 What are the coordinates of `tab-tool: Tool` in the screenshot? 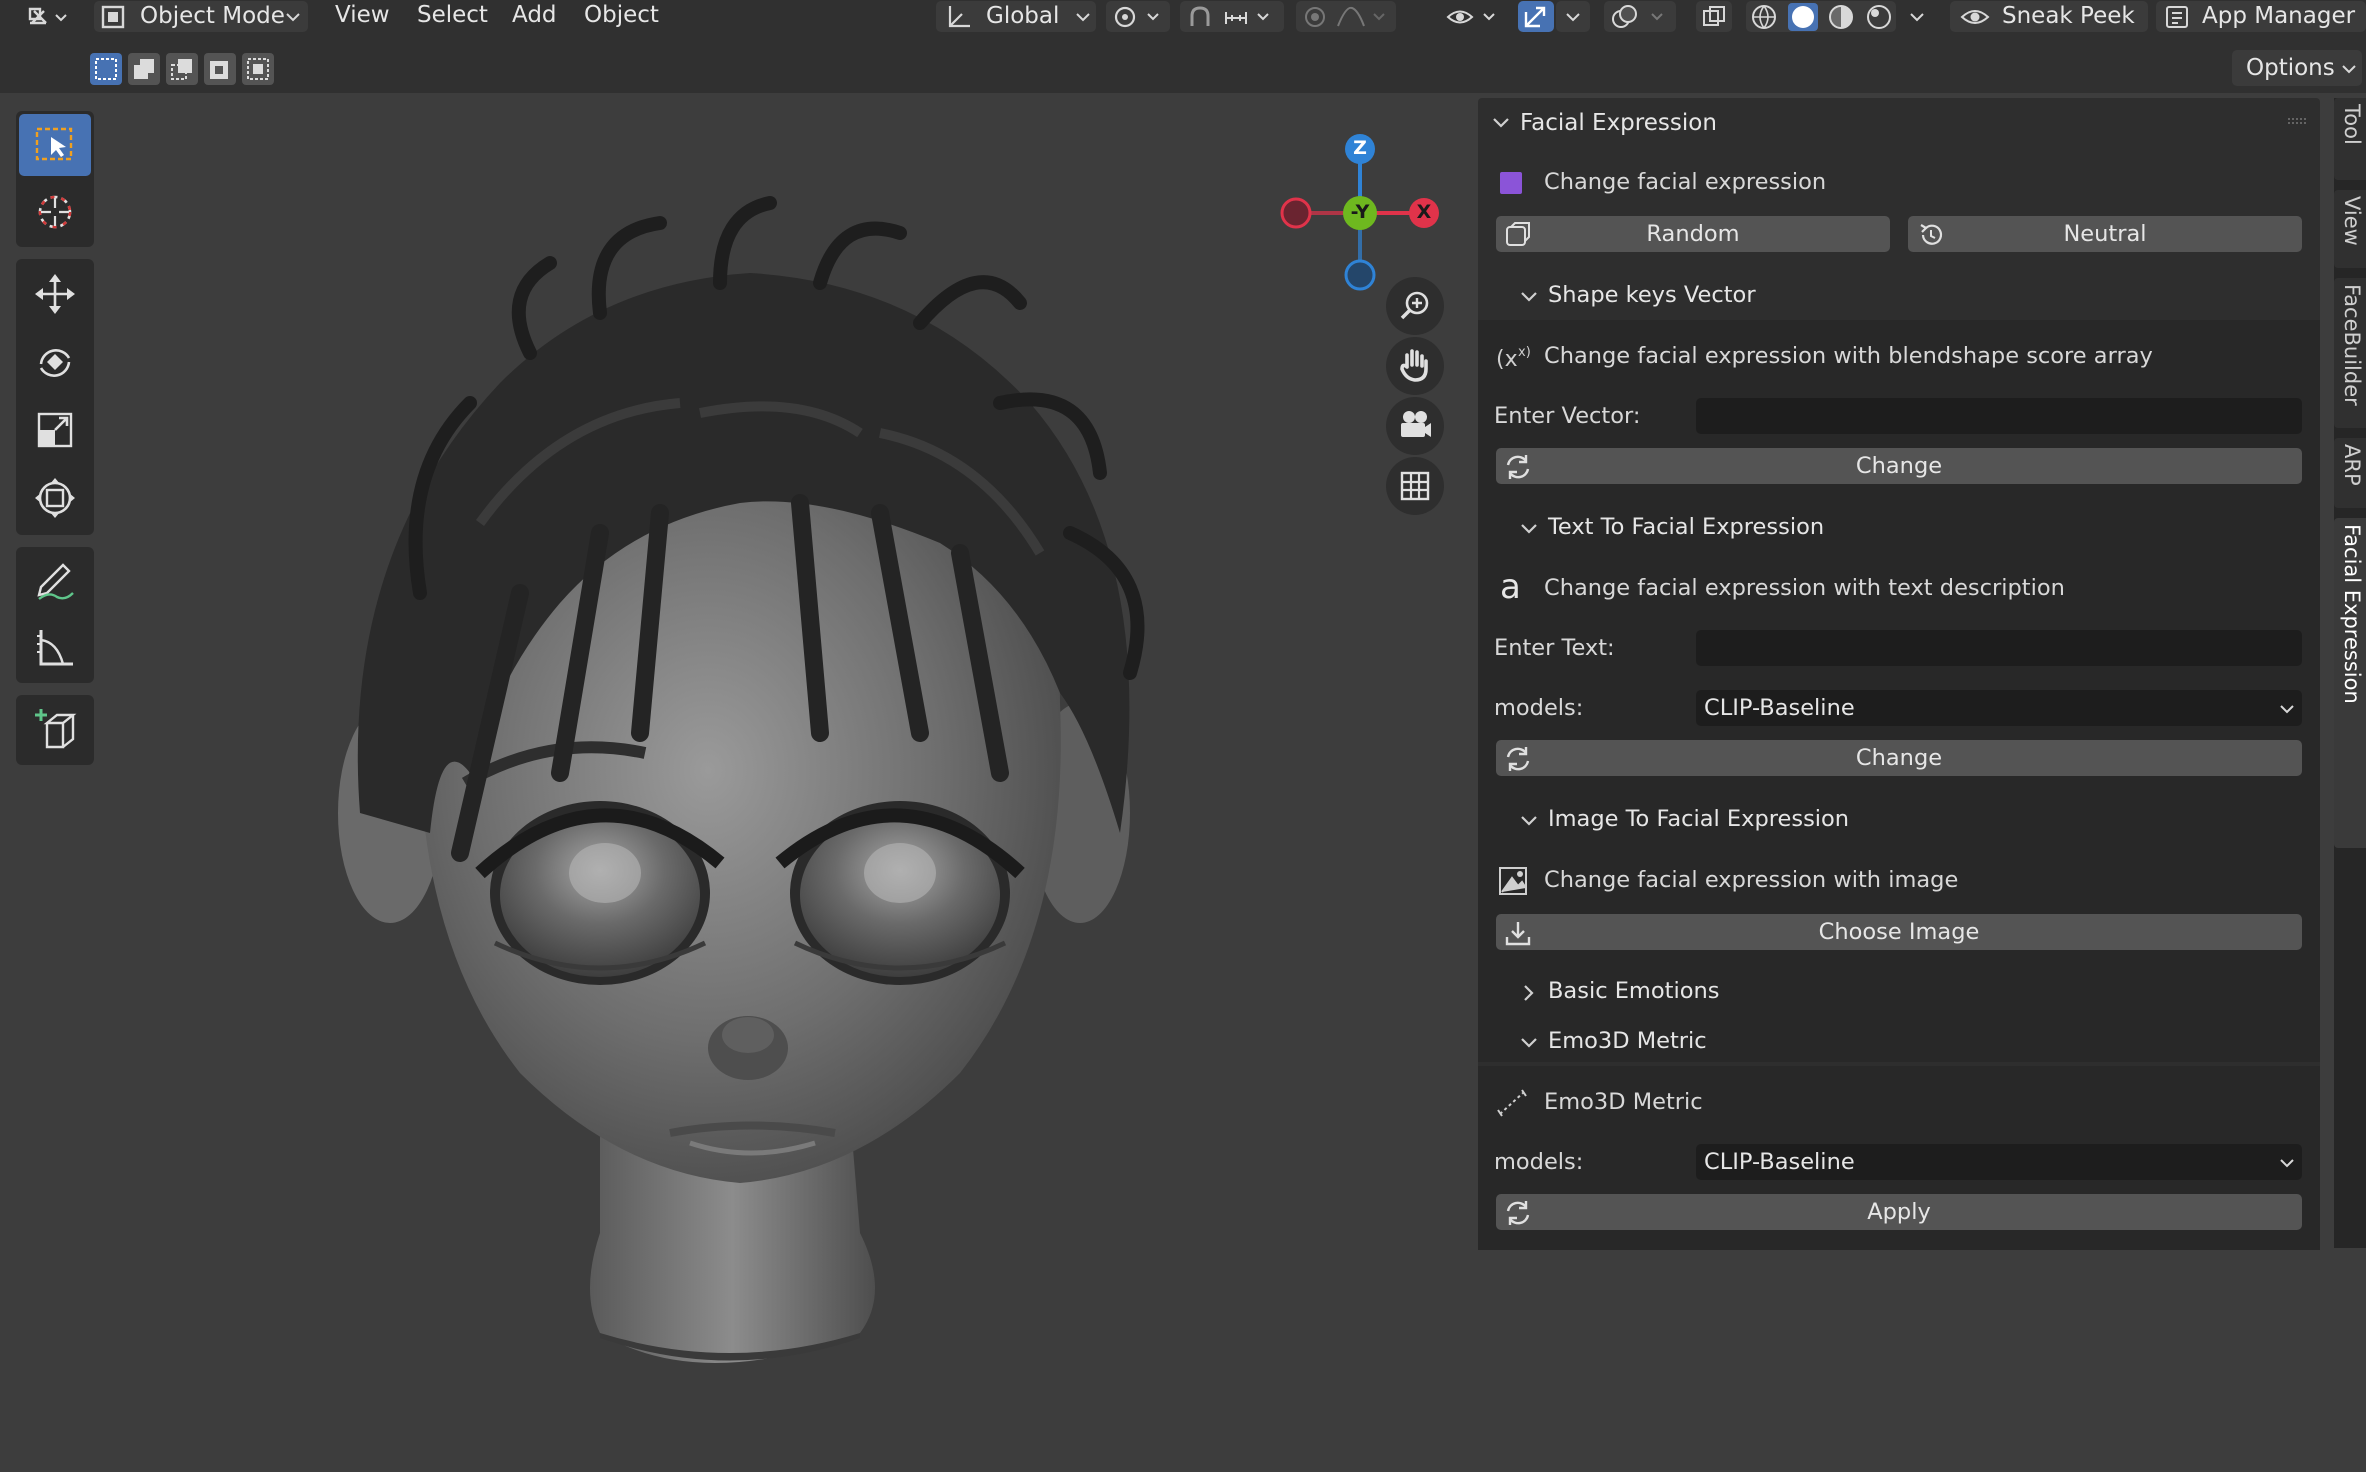 It's located at (2350, 139).